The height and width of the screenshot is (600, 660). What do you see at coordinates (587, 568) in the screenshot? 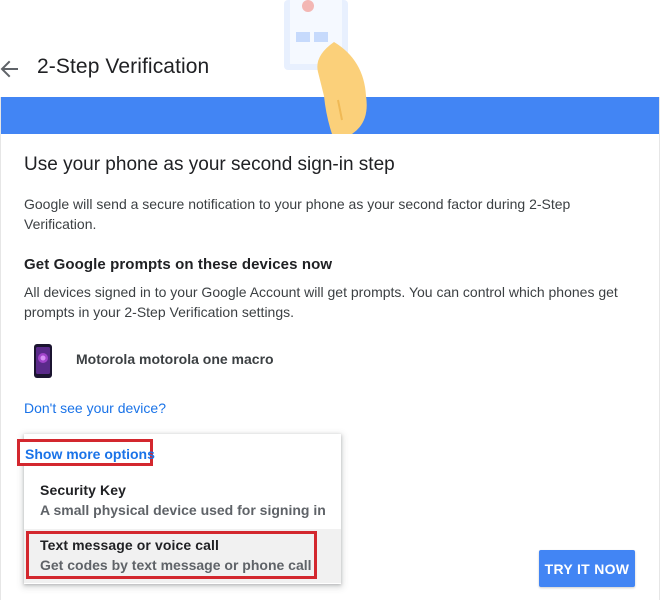
I see `try-it-now-button: TRY IT NOW` at bounding box center [587, 568].